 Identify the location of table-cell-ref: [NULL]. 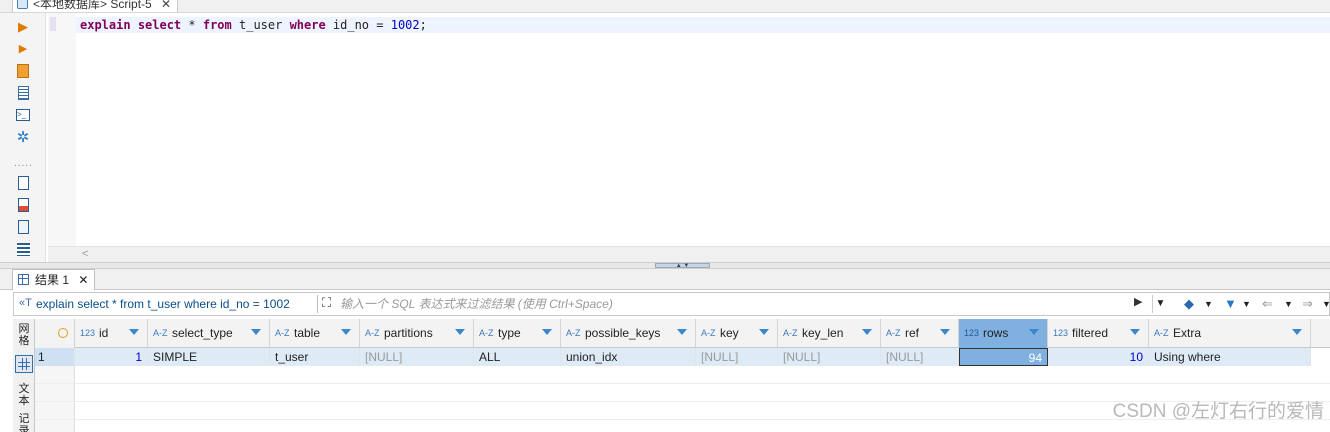
(920, 357).